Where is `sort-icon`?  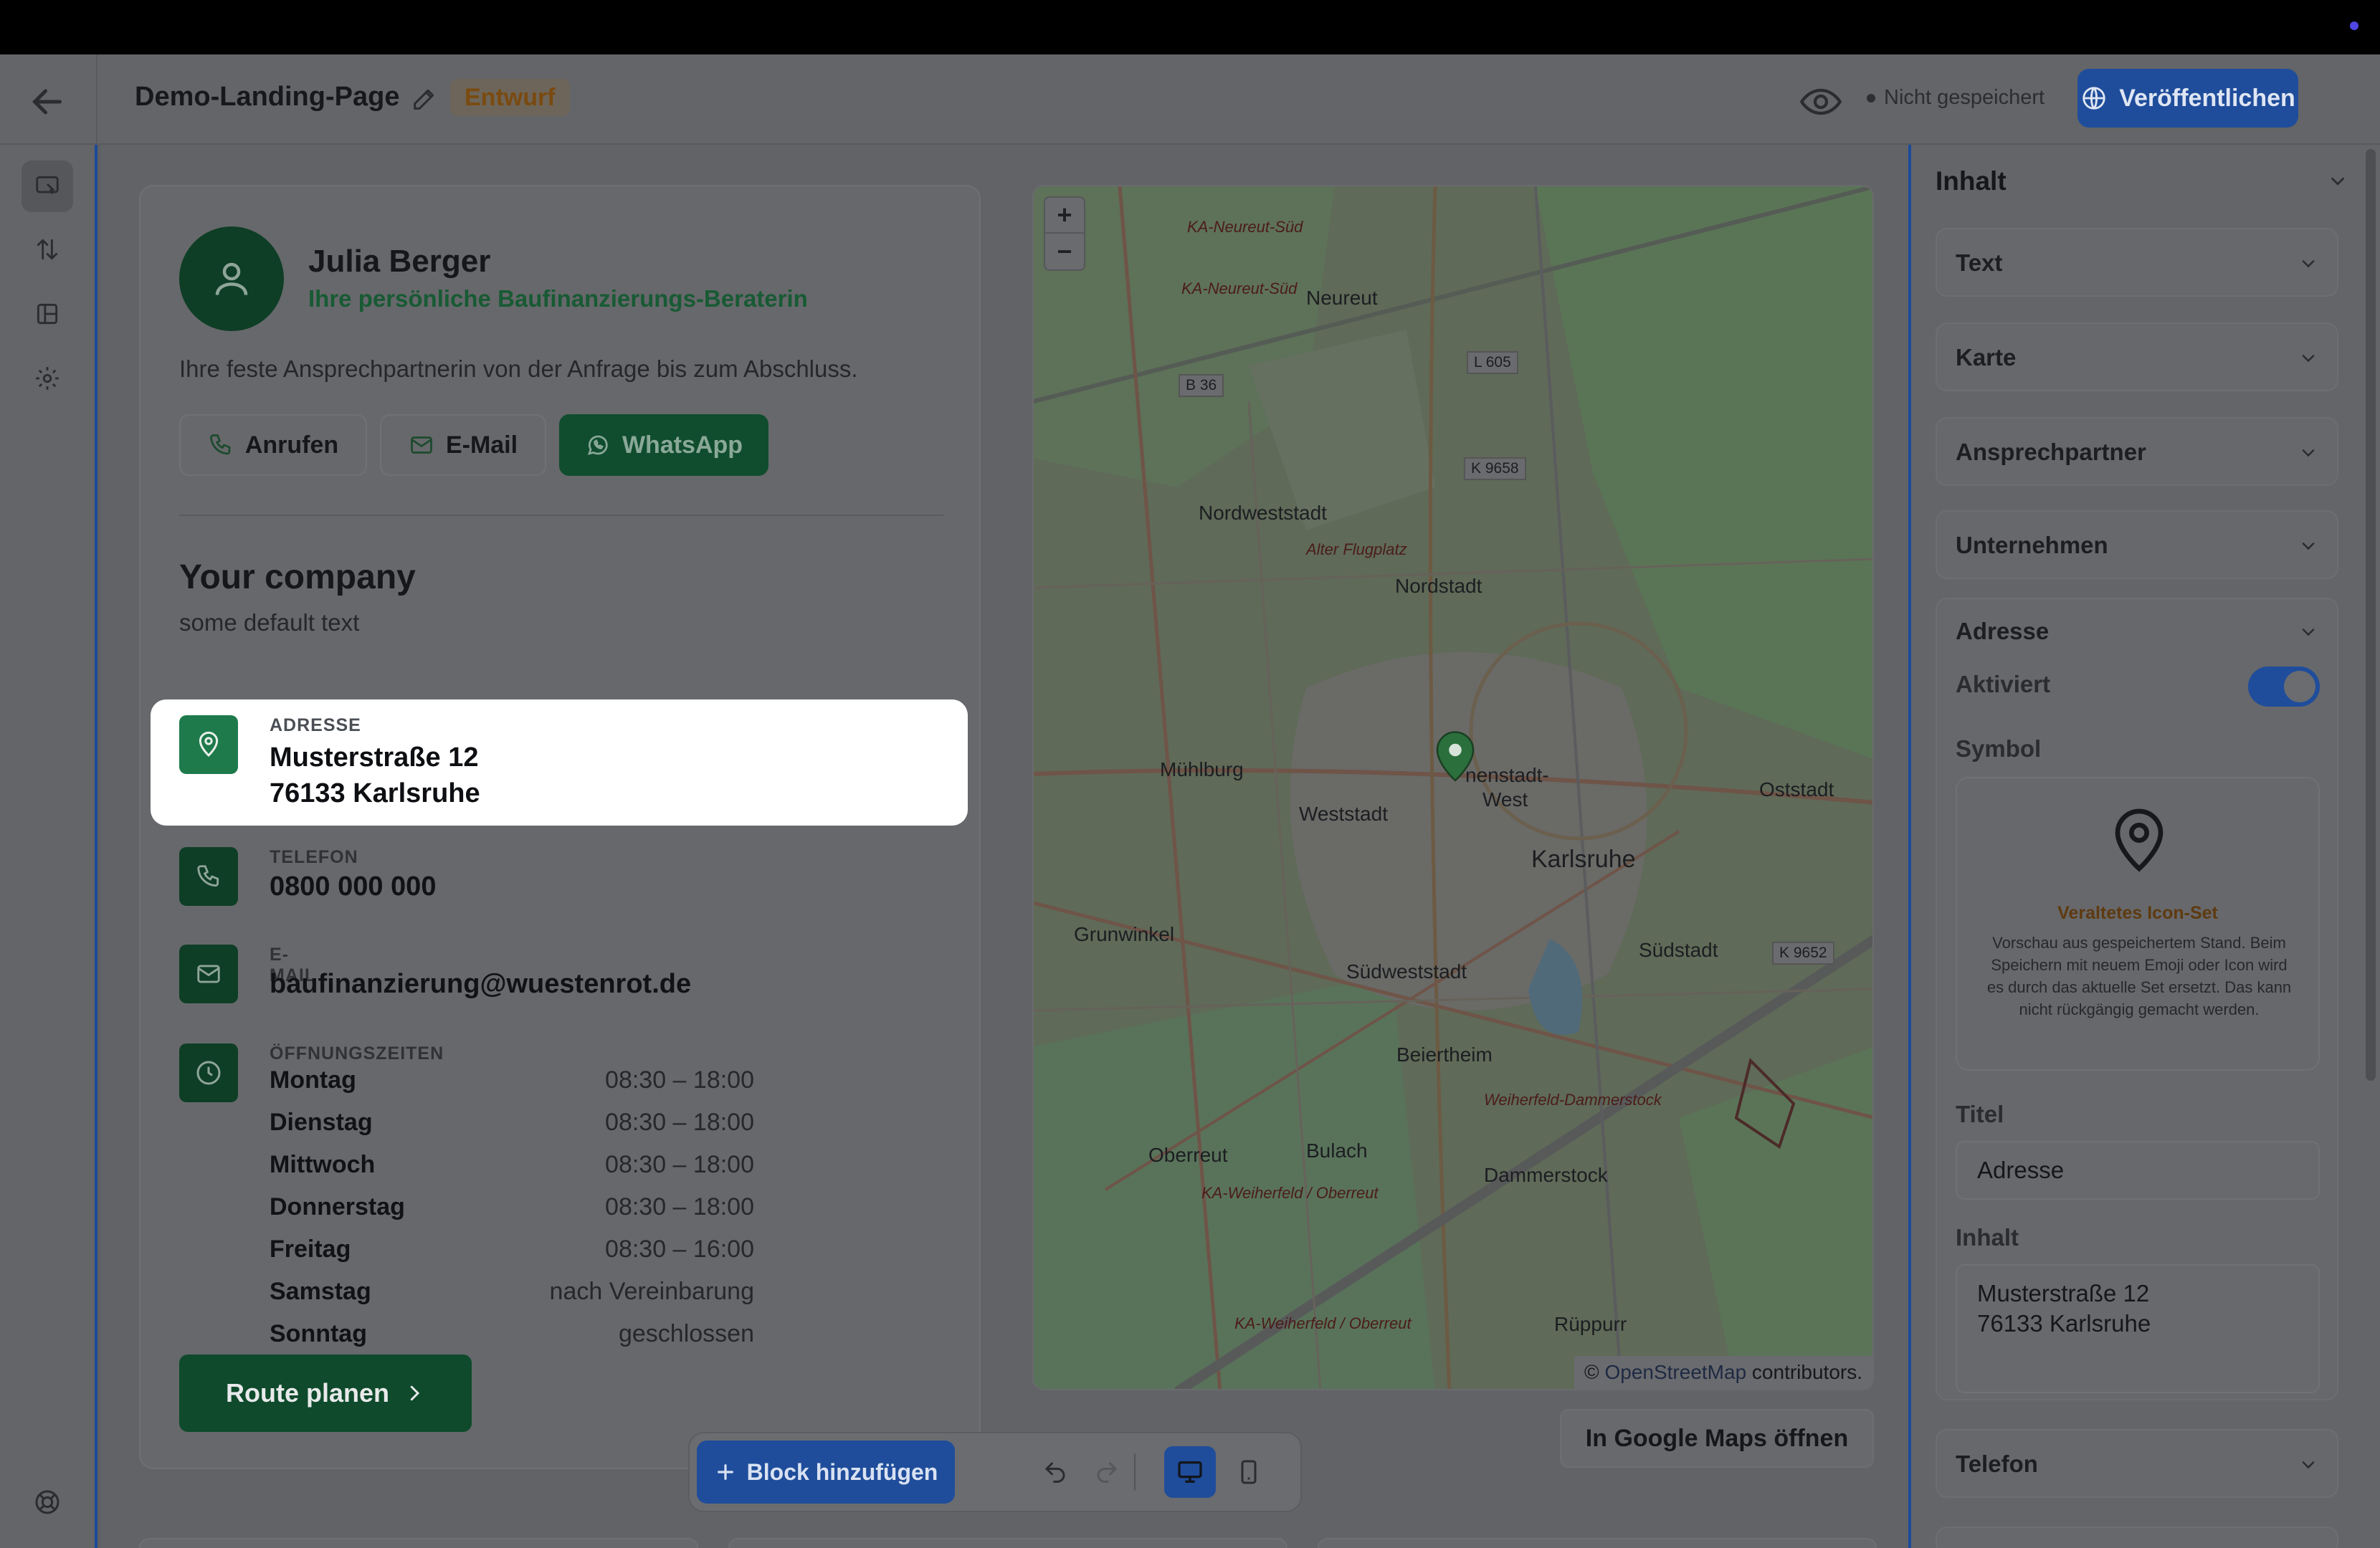
sort-icon is located at coordinates (48, 250).